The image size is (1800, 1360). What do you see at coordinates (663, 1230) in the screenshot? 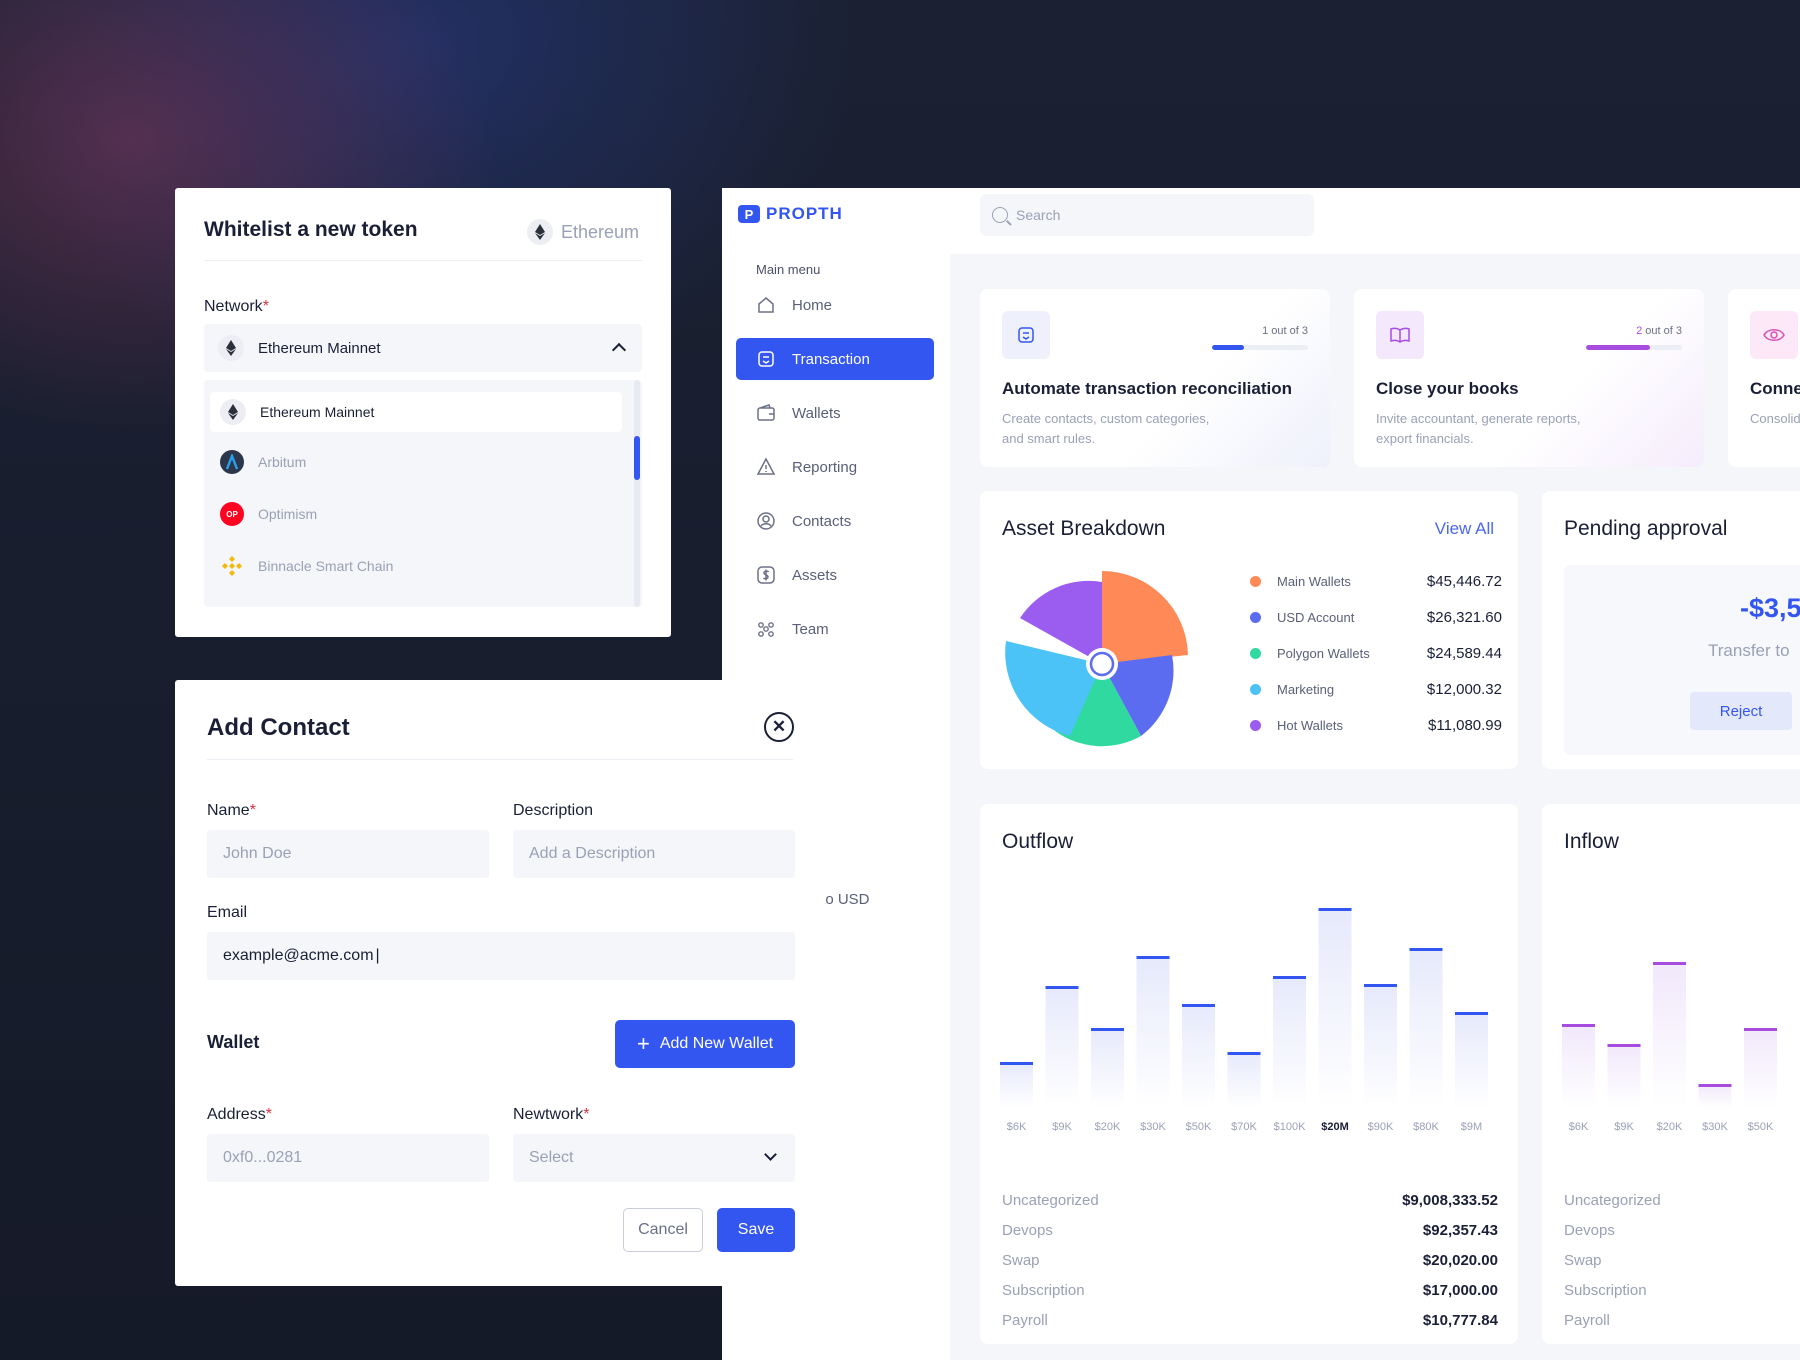
I see `cancel-button: Cancel` at bounding box center [663, 1230].